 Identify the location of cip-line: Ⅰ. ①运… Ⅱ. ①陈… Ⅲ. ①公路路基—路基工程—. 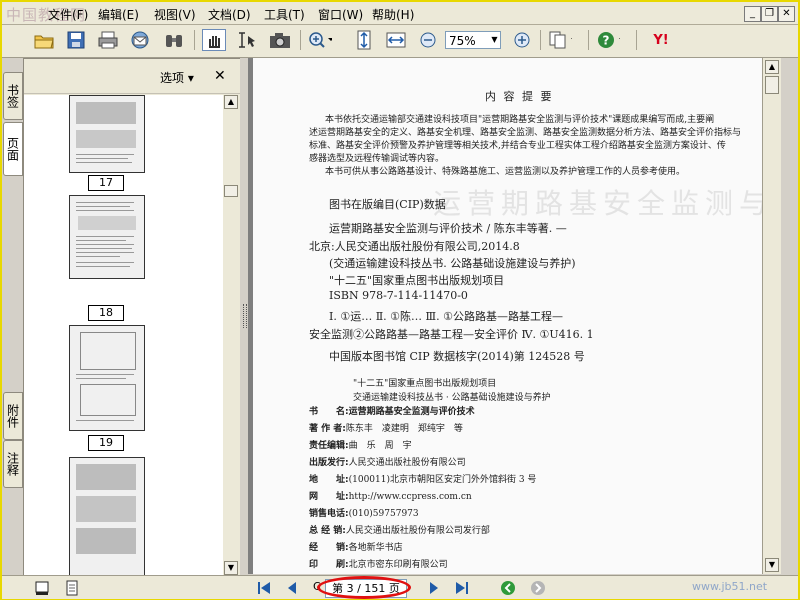
(446, 316).